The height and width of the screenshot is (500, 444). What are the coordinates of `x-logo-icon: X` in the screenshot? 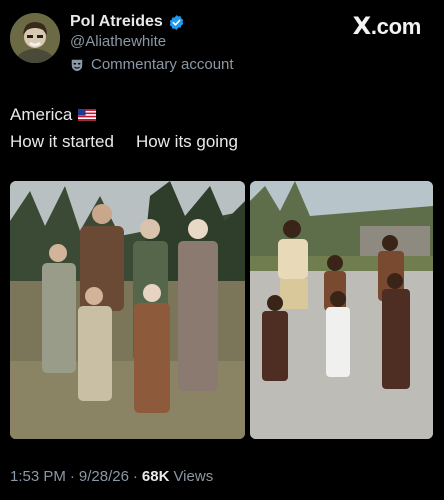 It's located at (362, 26).